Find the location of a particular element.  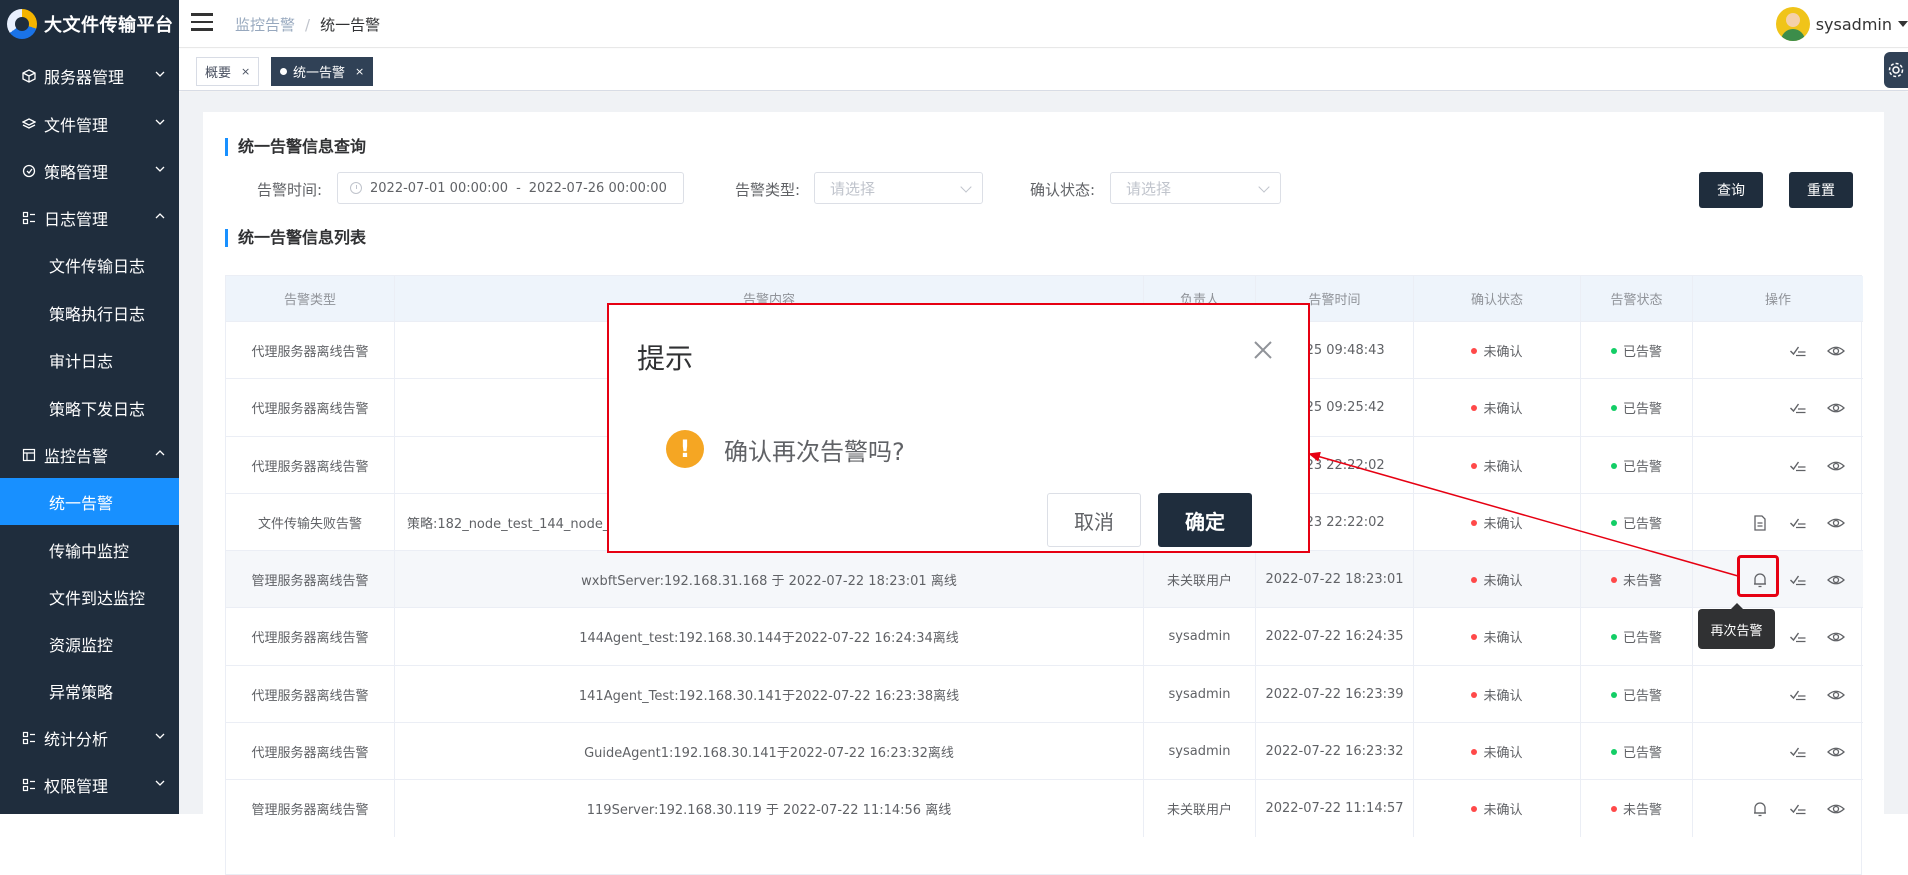

confirm-status-cell: 未确认 is located at coordinates (1497, 808).